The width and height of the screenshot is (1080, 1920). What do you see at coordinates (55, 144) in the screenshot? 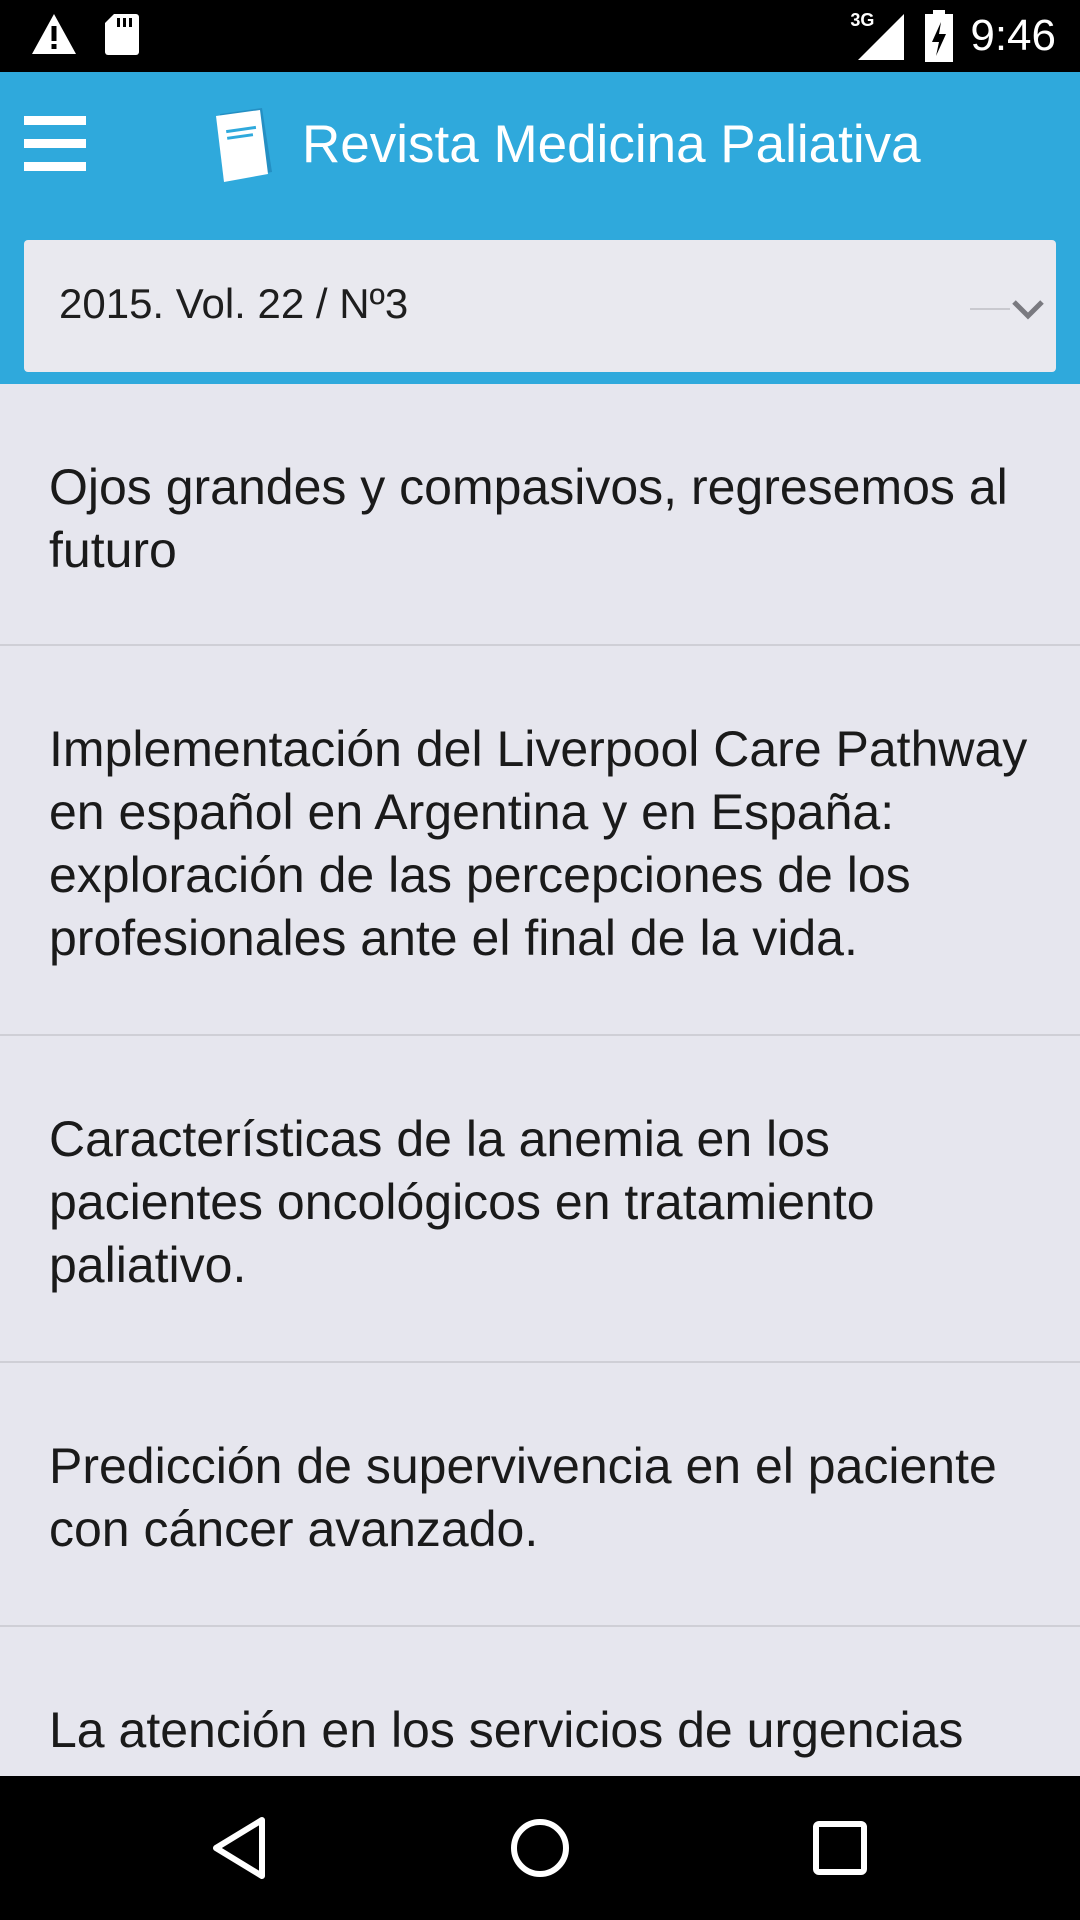
I see `menu-button` at bounding box center [55, 144].